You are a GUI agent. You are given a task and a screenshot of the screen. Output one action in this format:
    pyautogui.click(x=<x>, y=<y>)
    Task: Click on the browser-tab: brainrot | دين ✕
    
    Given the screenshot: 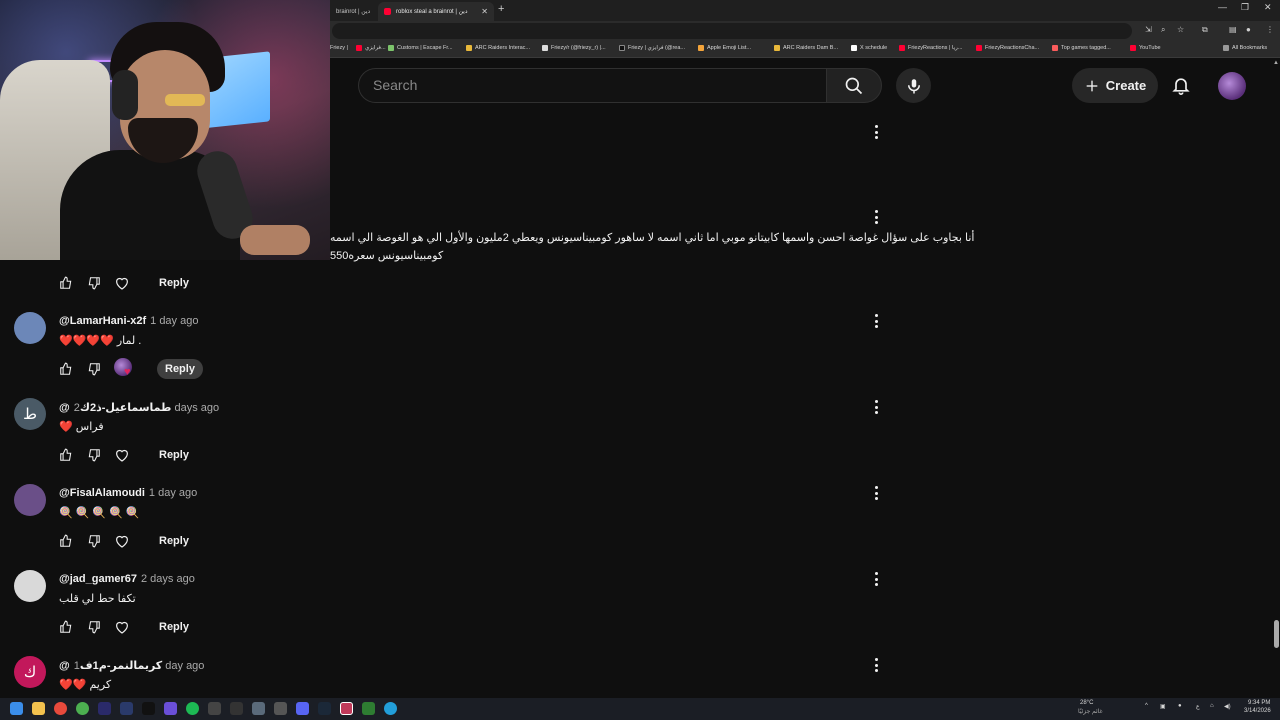 What is the action you would take?
    pyautogui.click(x=352, y=11)
    